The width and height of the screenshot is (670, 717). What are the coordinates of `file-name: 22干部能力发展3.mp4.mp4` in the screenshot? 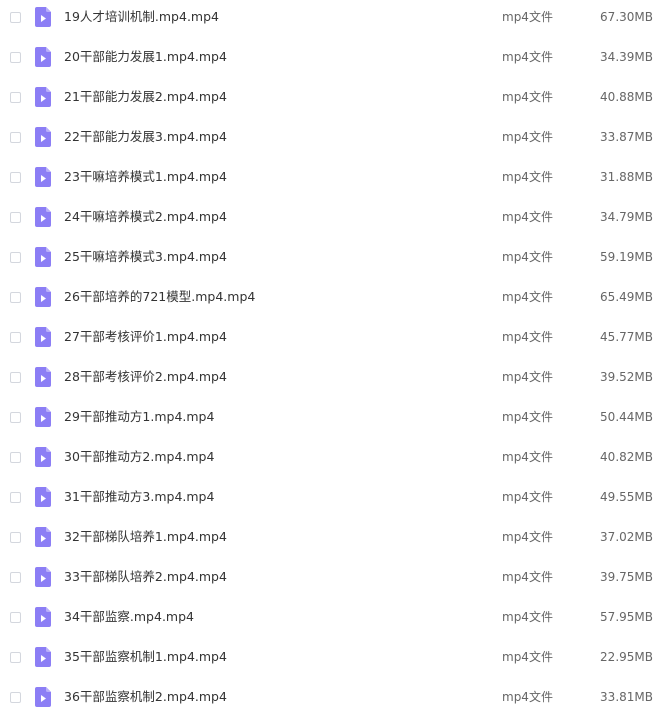 It's located at (145, 137).